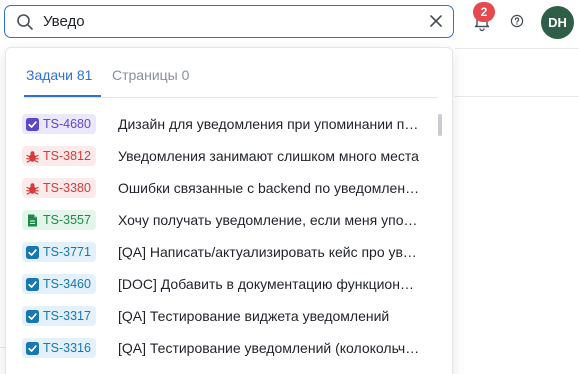  Describe the element at coordinates (150, 75) in the screenshot. I see `tab-pages: Страницы 0` at that location.